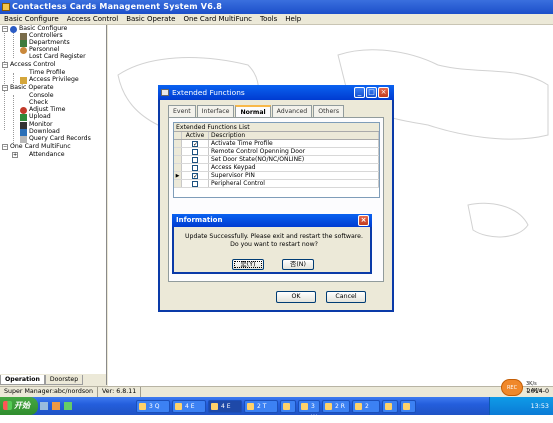 The image size is (553, 423). I want to click on tab-others: Others, so click(329, 111).